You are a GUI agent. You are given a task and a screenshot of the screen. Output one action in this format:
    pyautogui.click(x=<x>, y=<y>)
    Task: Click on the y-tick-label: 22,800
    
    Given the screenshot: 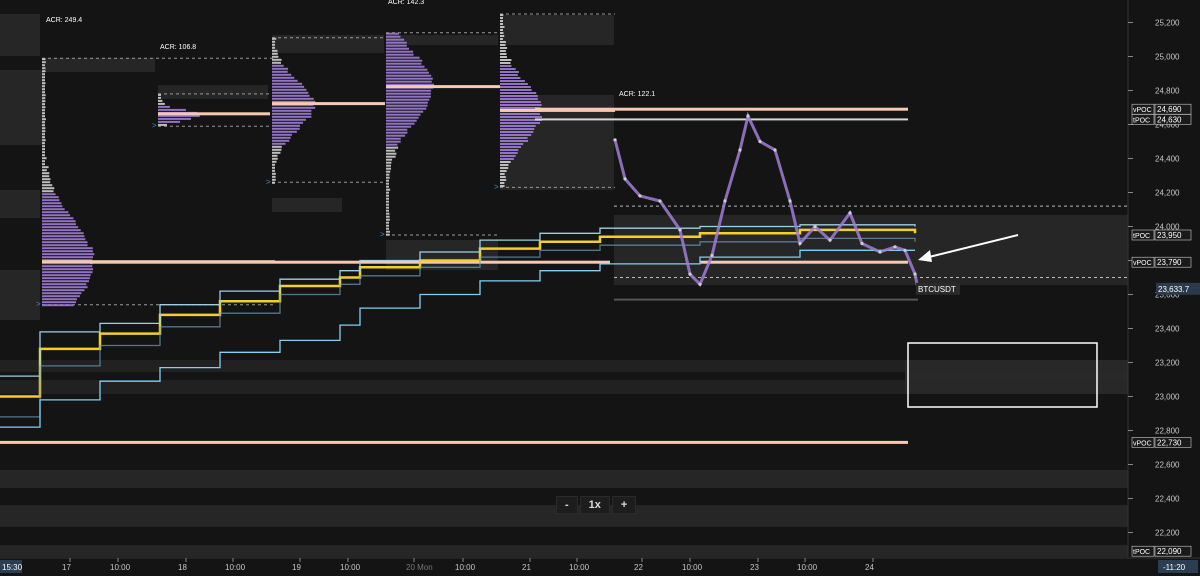 What is the action you would take?
    pyautogui.click(x=1167, y=431)
    